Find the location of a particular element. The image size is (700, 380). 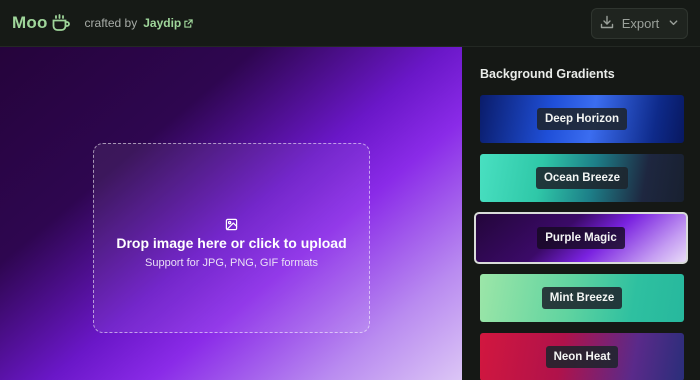

gradient-option-purple-magic: Purple Magic is located at coordinates (581, 238).